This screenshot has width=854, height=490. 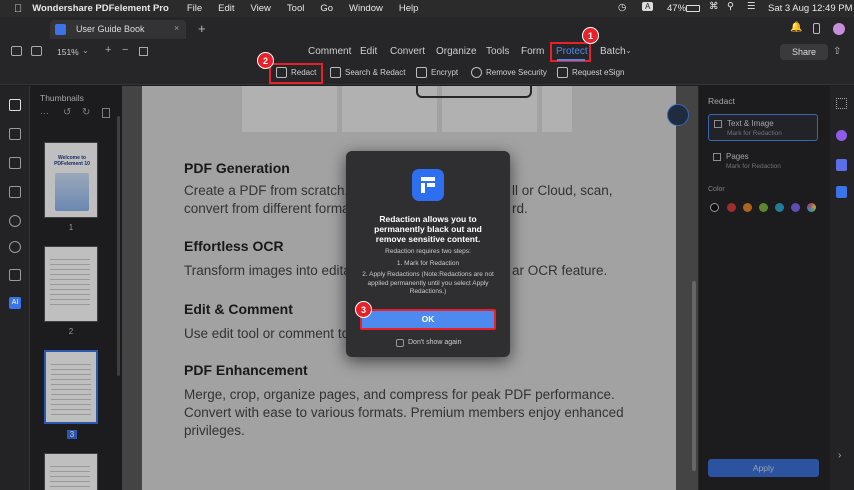 I want to click on time-machine-icon: ◷, so click(x=622, y=7).